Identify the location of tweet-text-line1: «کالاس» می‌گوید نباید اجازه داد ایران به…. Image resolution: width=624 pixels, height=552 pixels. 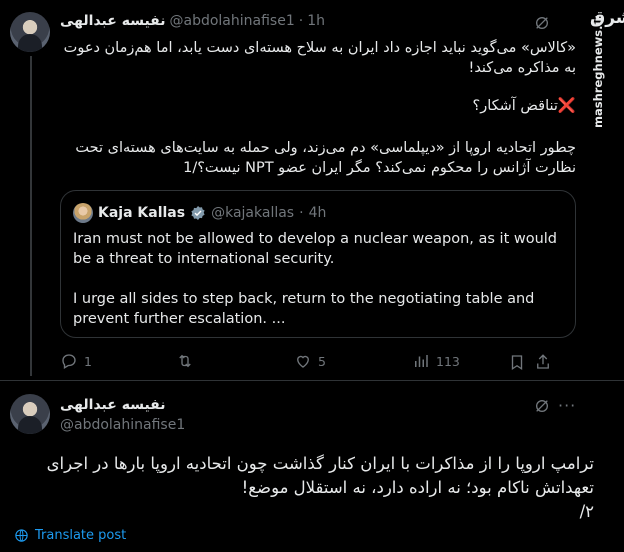
(319, 58).